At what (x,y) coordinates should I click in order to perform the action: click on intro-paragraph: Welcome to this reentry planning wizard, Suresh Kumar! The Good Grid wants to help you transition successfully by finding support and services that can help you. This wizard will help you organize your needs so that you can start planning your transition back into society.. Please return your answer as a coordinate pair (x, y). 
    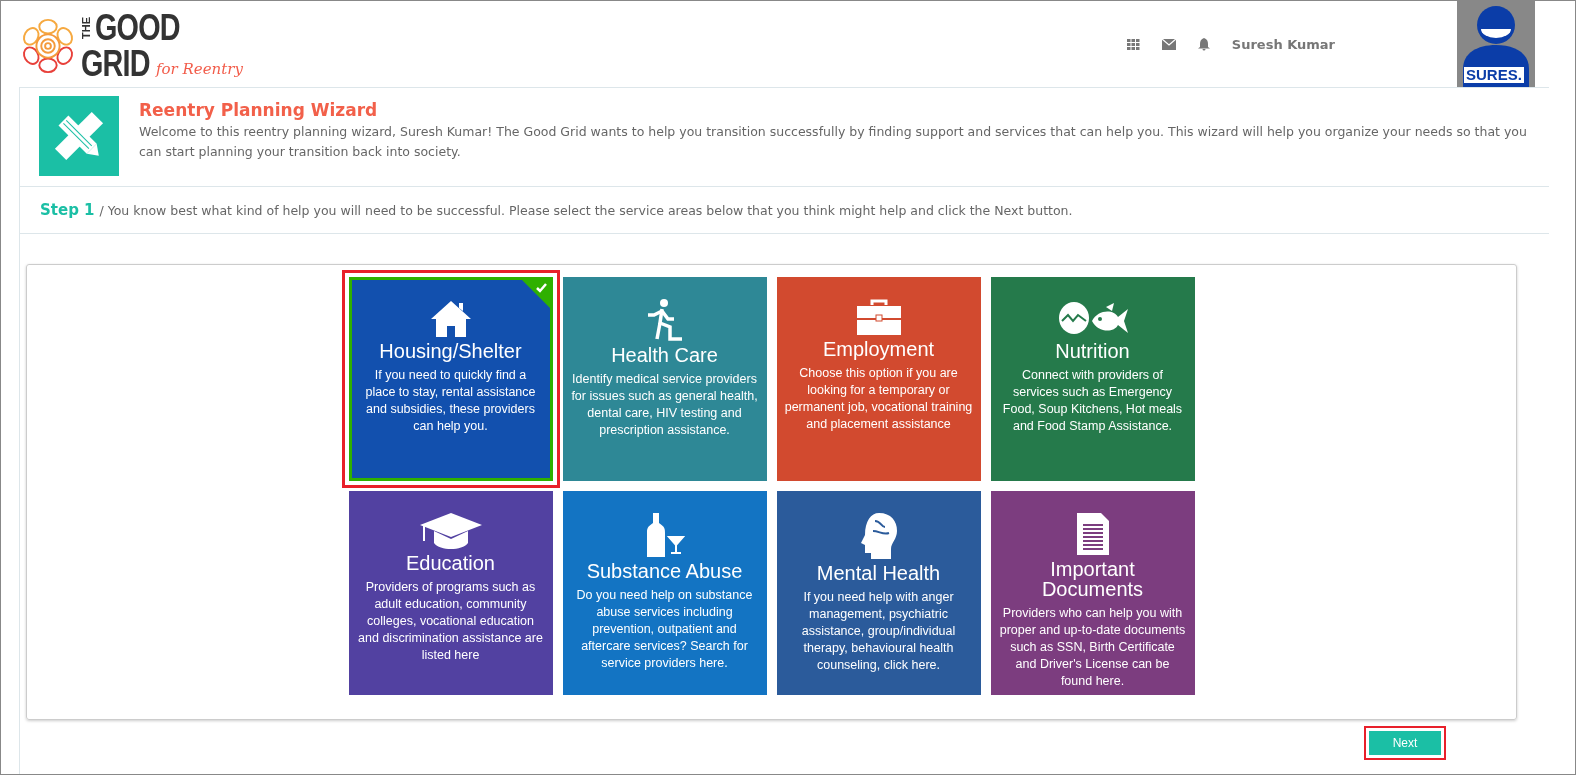
    Looking at the image, I should click on (833, 142).